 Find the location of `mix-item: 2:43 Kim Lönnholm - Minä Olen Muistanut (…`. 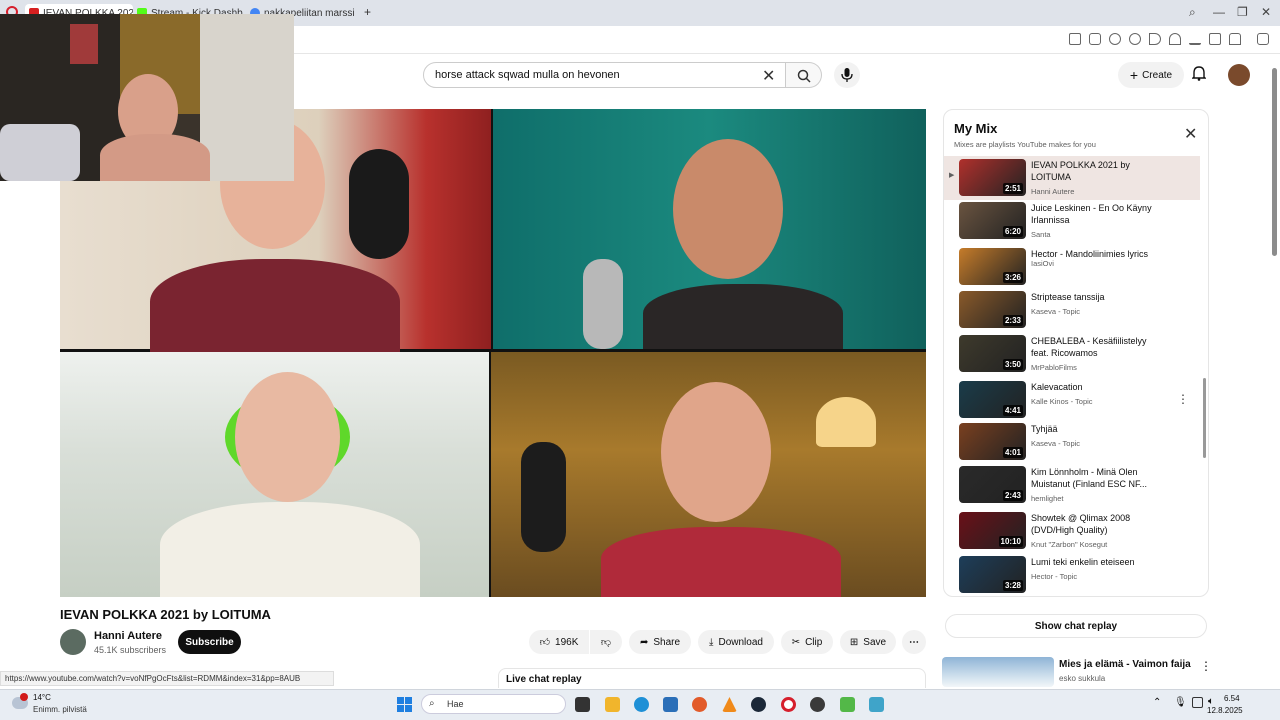

mix-item: 2:43 Kim Lönnholm - Minä Olen Muistanut (… is located at coordinates (1072, 485).